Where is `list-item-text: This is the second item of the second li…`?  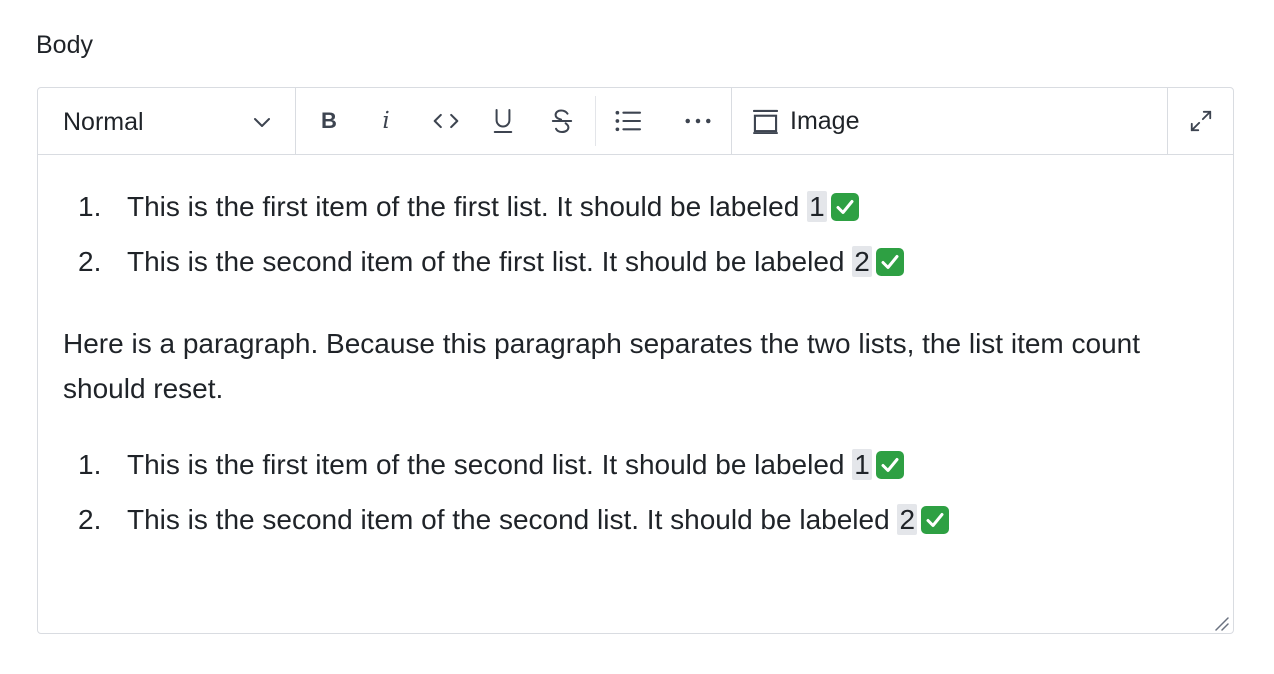
list-item-text: This is the second item of the second li… is located at coordinates (538, 520).